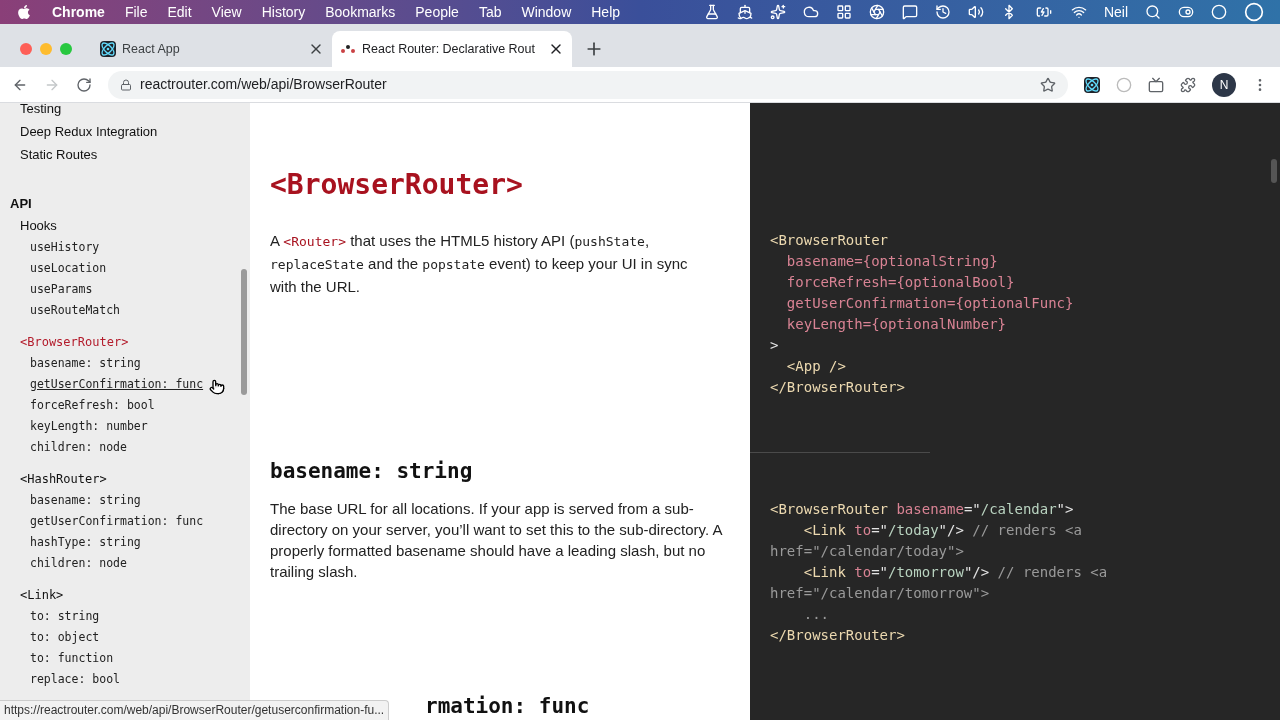 The height and width of the screenshot is (720, 1280). What do you see at coordinates (867, 551) in the screenshot?
I see `code-line: href="/calendar/today">` at bounding box center [867, 551].